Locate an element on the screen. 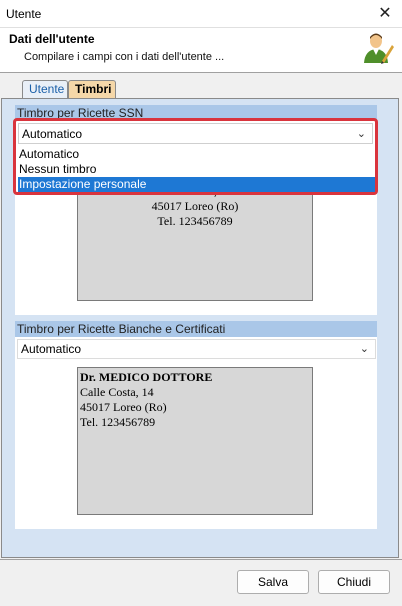 The width and height of the screenshot is (402, 606). close-icon: ✕ is located at coordinates (385, 14).